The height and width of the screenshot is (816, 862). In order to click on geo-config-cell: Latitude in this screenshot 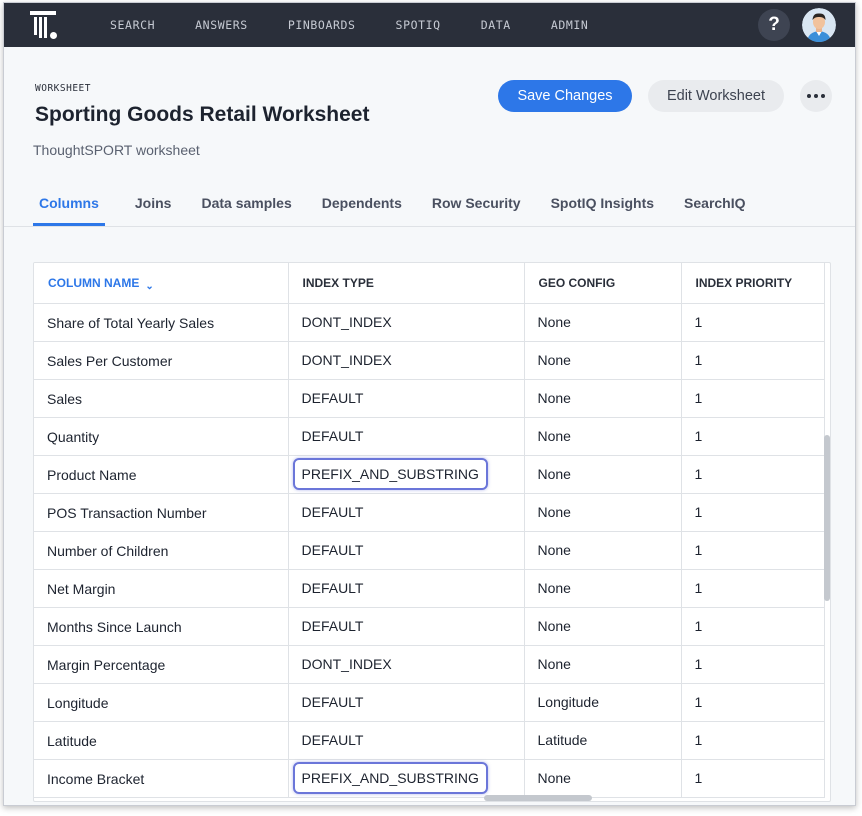, I will do `click(603, 740)`.